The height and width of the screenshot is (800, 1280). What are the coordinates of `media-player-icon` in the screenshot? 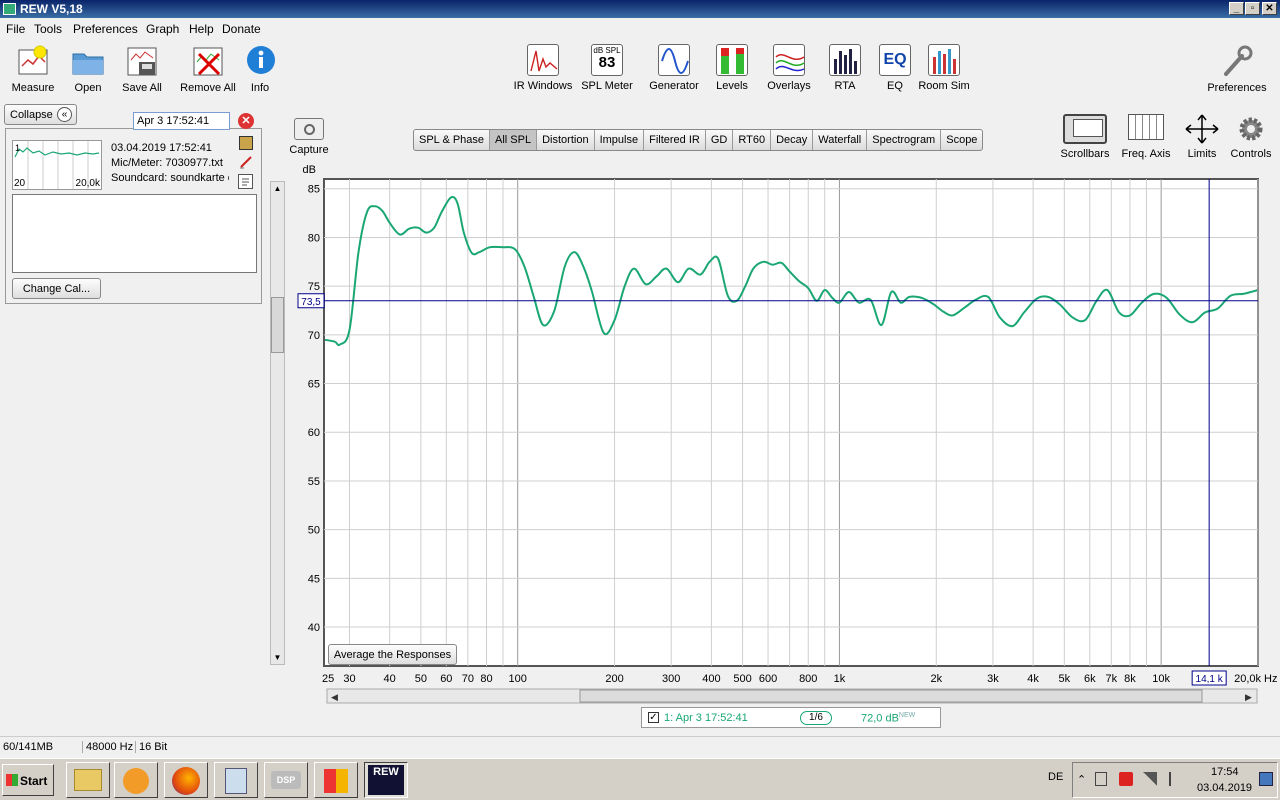 It's located at (136, 781).